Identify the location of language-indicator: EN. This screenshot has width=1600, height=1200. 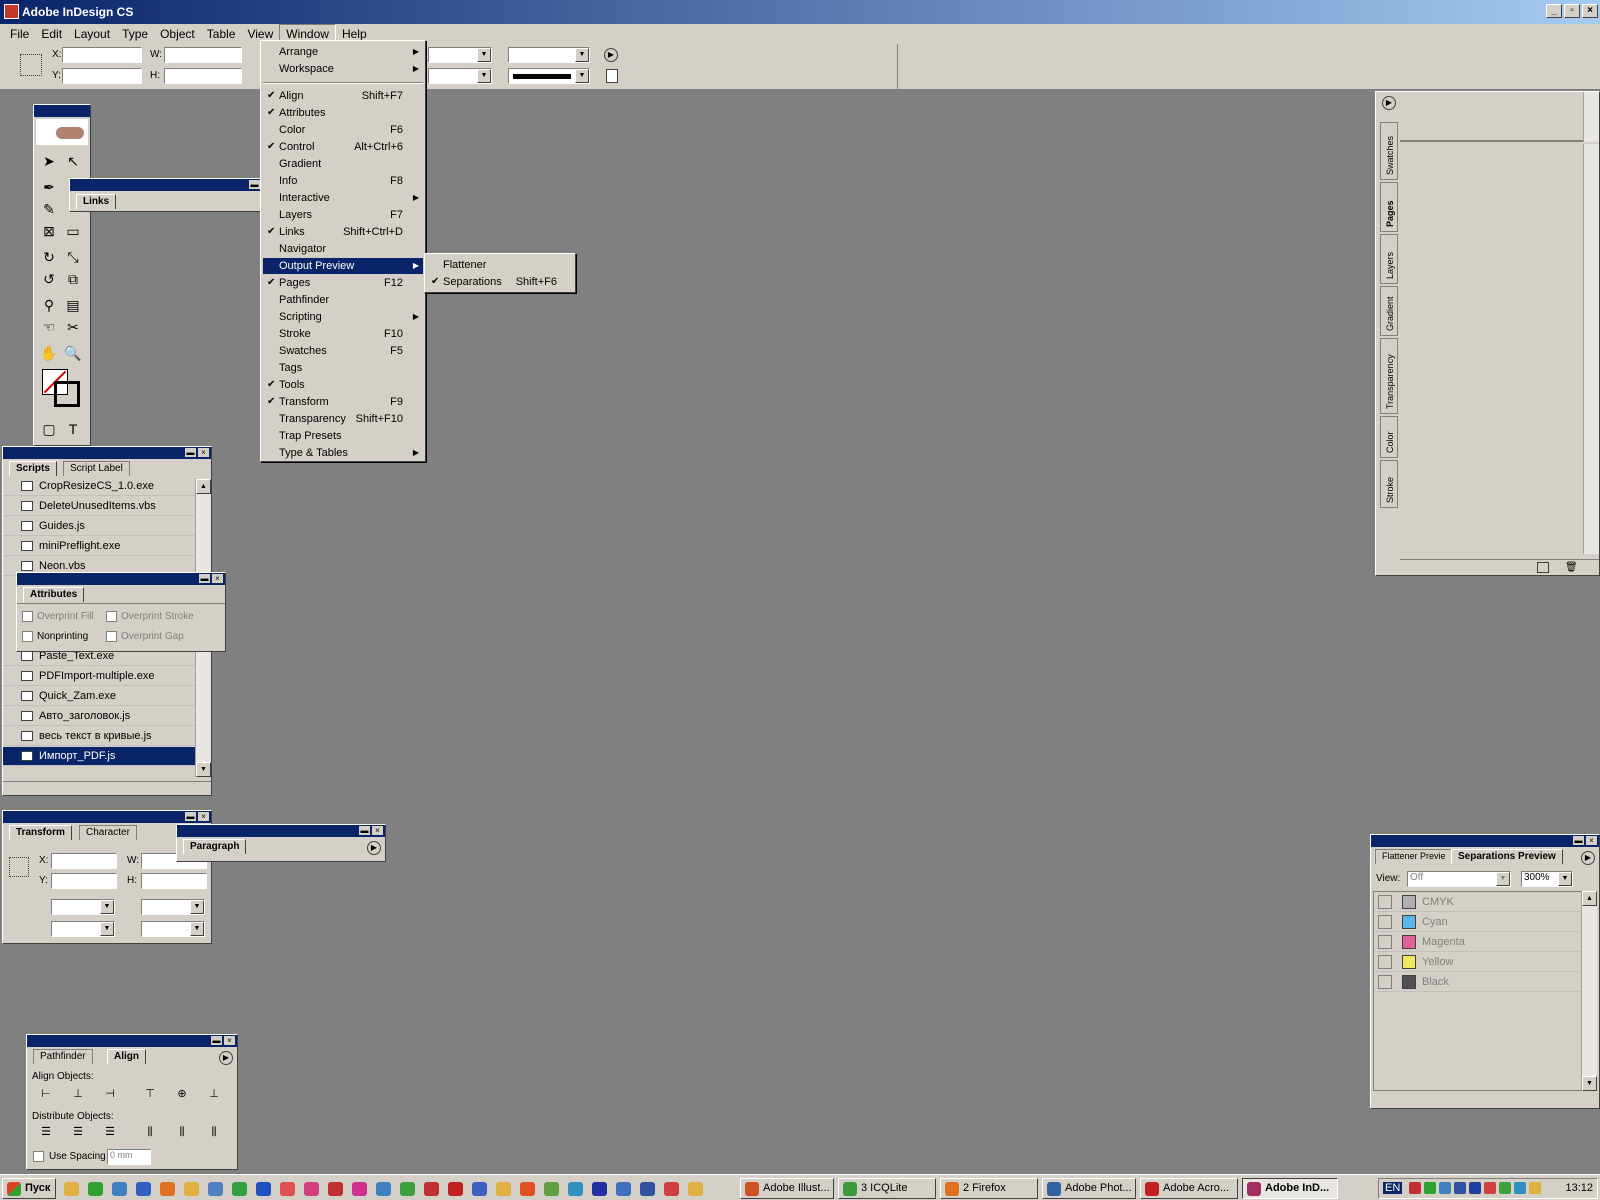
(1393, 1188).